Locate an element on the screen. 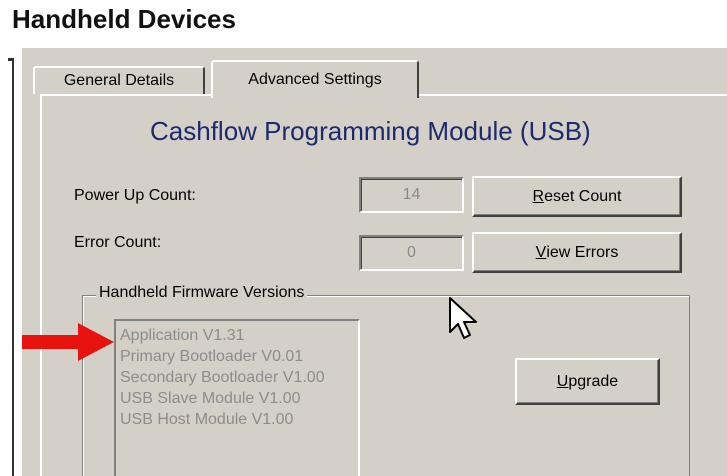 The image size is (727, 476). upgrade-button: Upgrade is located at coordinates (587, 381).